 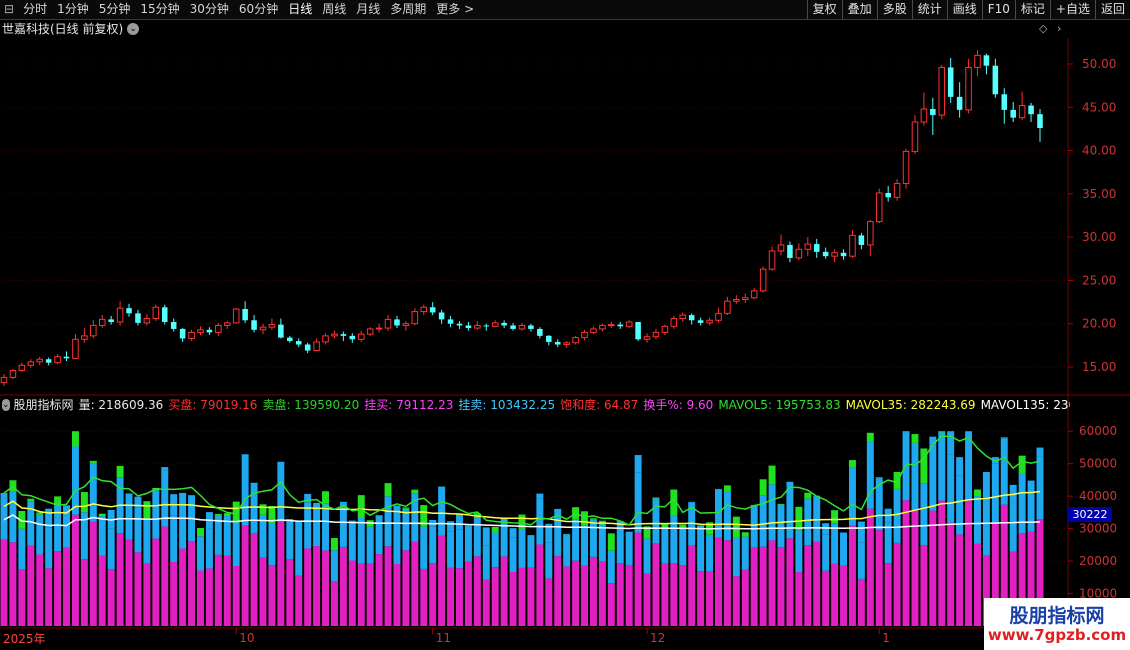 What do you see at coordinates (1099, 64) in the screenshot?
I see `price-tick-label: 50.00` at bounding box center [1099, 64].